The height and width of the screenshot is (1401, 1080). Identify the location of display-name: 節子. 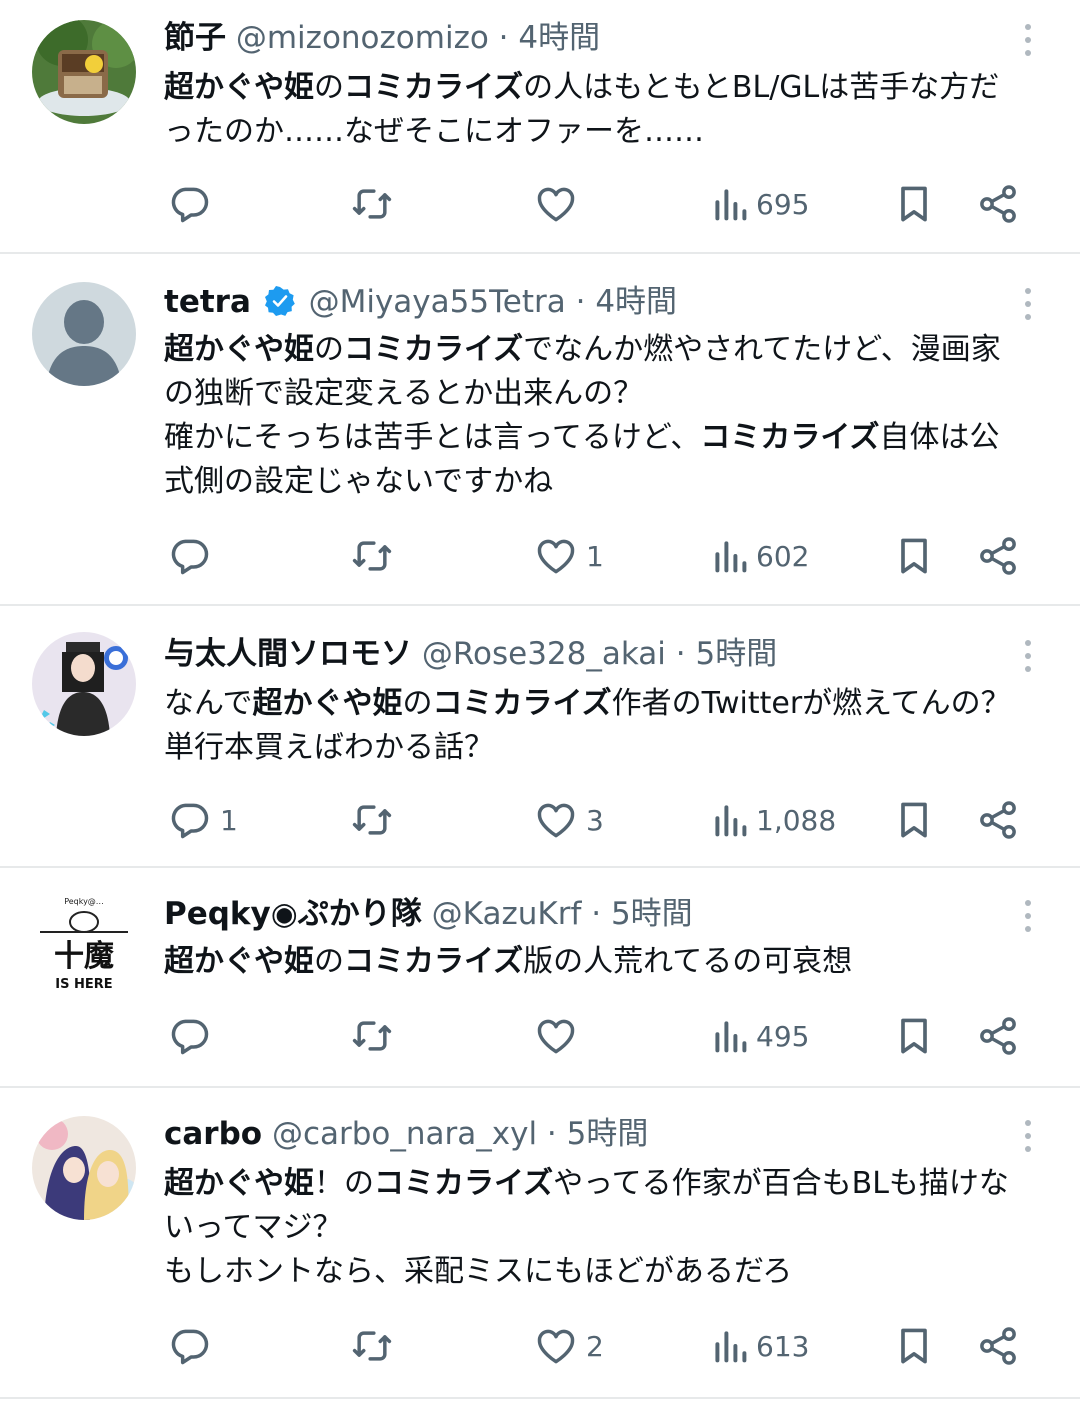
(195, 38).